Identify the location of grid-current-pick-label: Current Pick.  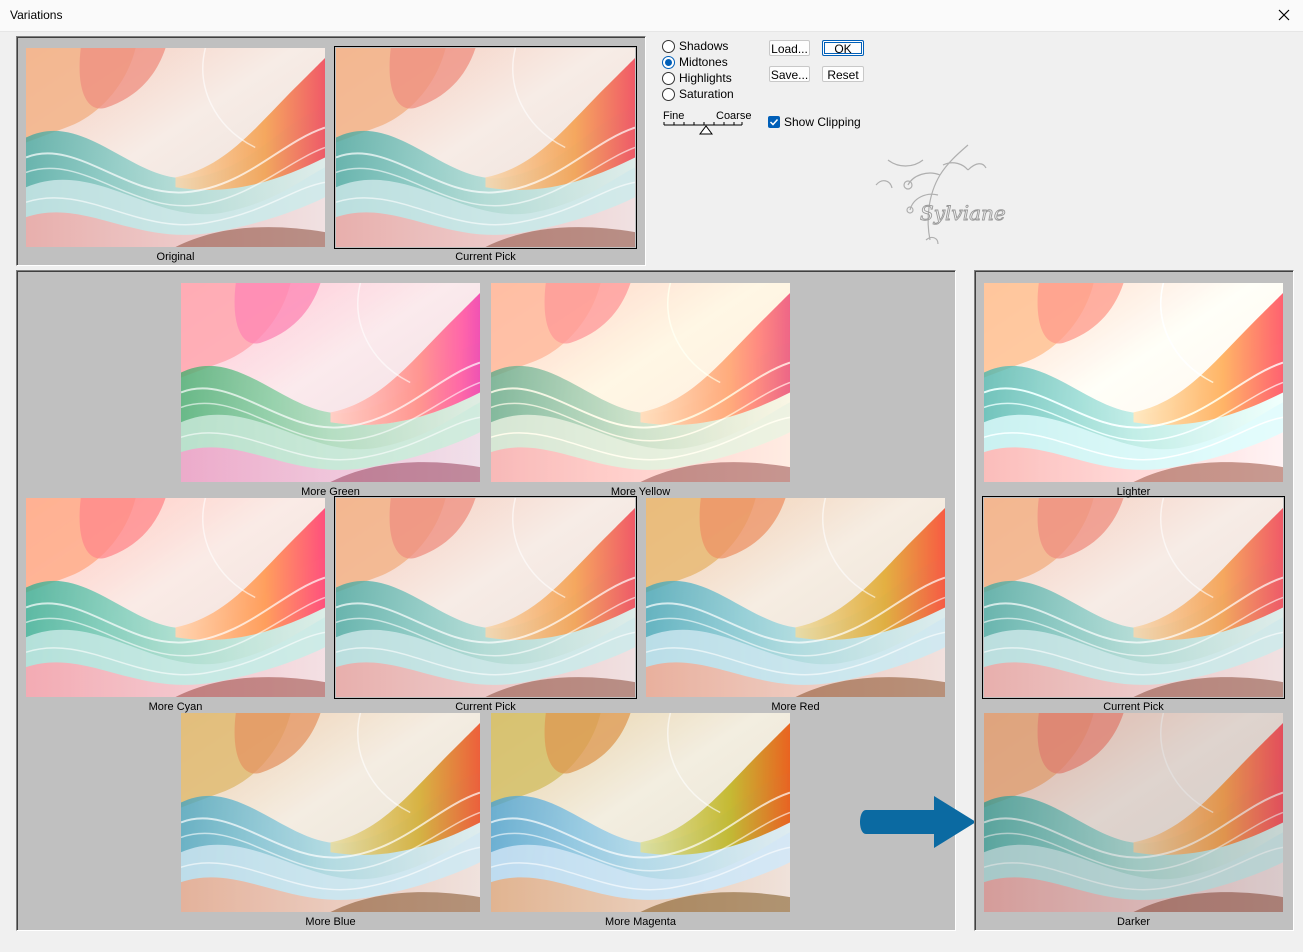
(485, 707).